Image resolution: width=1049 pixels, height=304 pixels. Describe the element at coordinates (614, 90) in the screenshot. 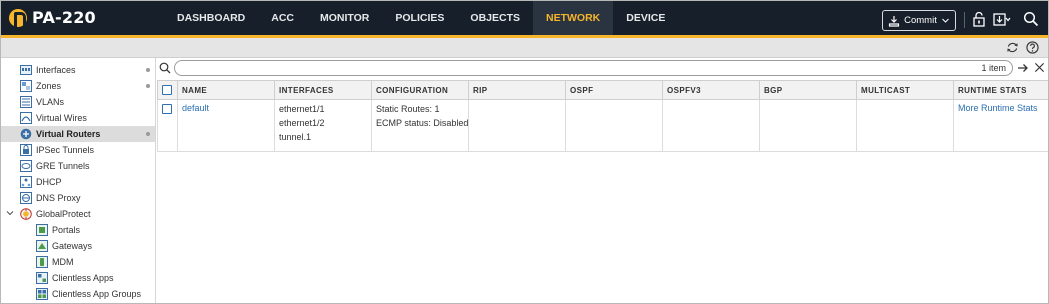

I see `column-header-ospf: OSPF` at that location.